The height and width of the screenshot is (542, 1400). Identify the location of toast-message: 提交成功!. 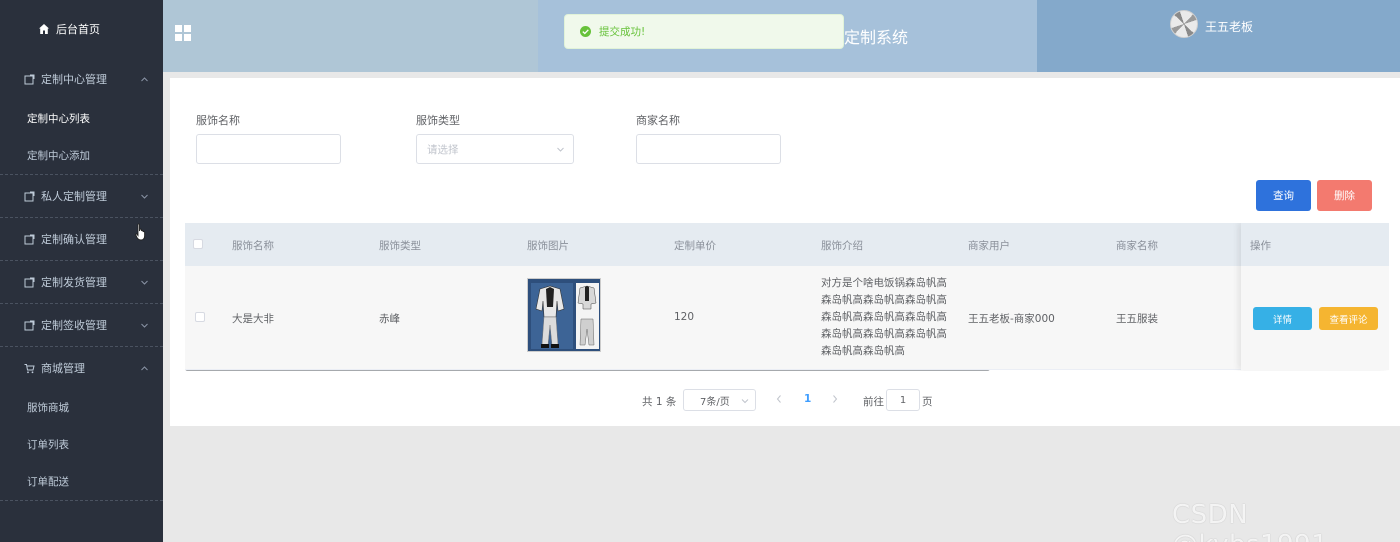
(622, 32).